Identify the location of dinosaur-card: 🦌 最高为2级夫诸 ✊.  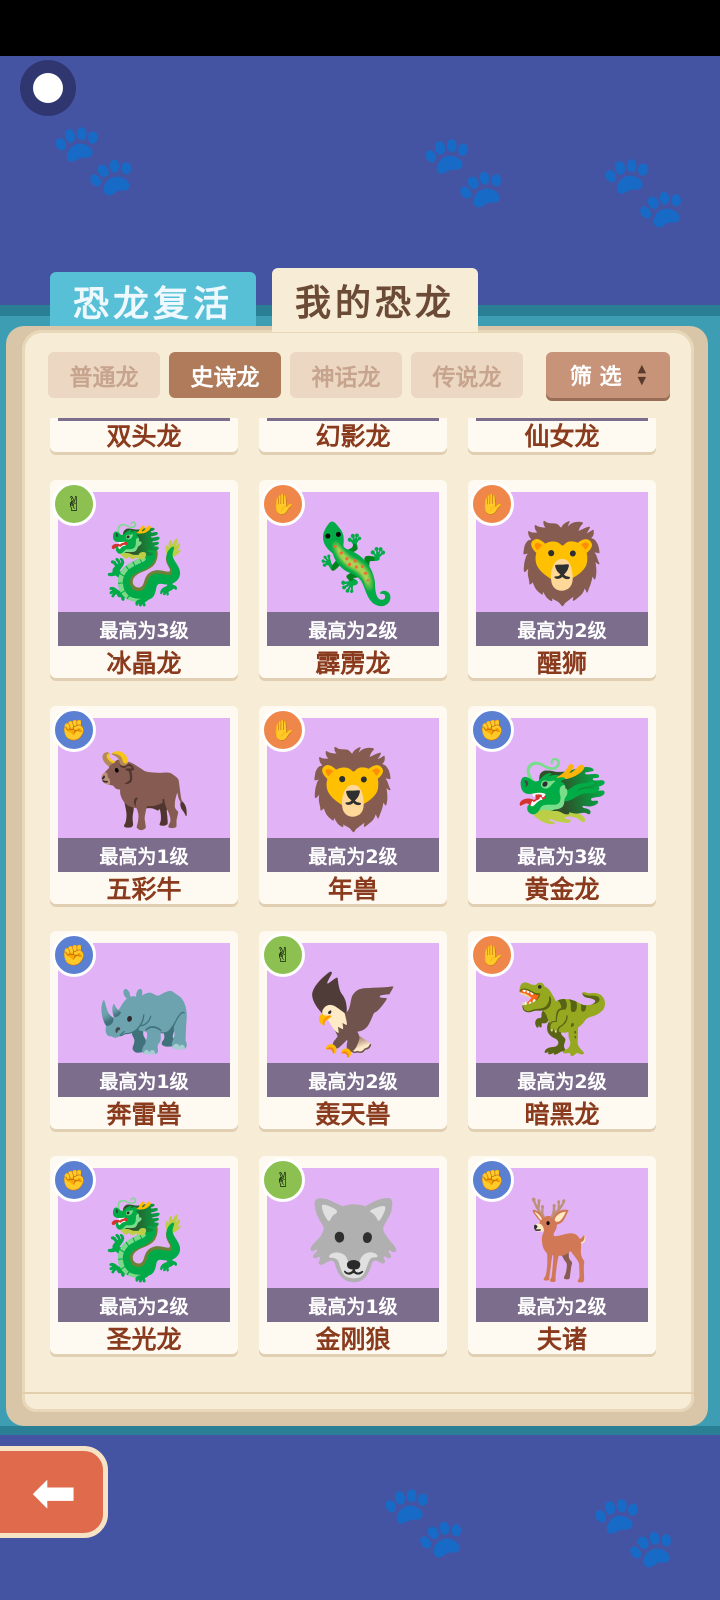
(562, 1255).